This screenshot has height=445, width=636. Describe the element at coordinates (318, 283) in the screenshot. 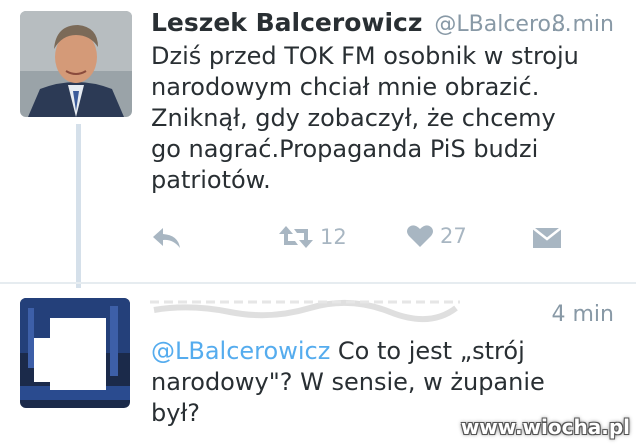

I see `tweet-divider` at that location.